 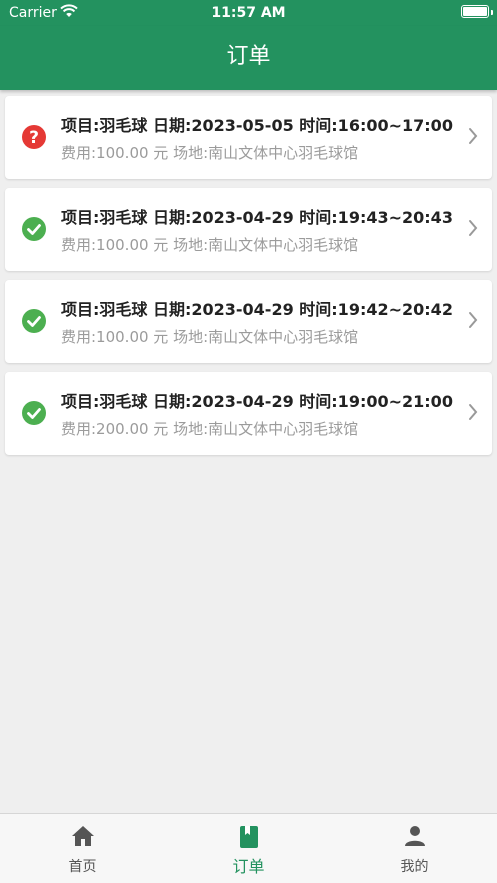 I want to click on tab-label-home: 首页, so click(x=82, y=867).